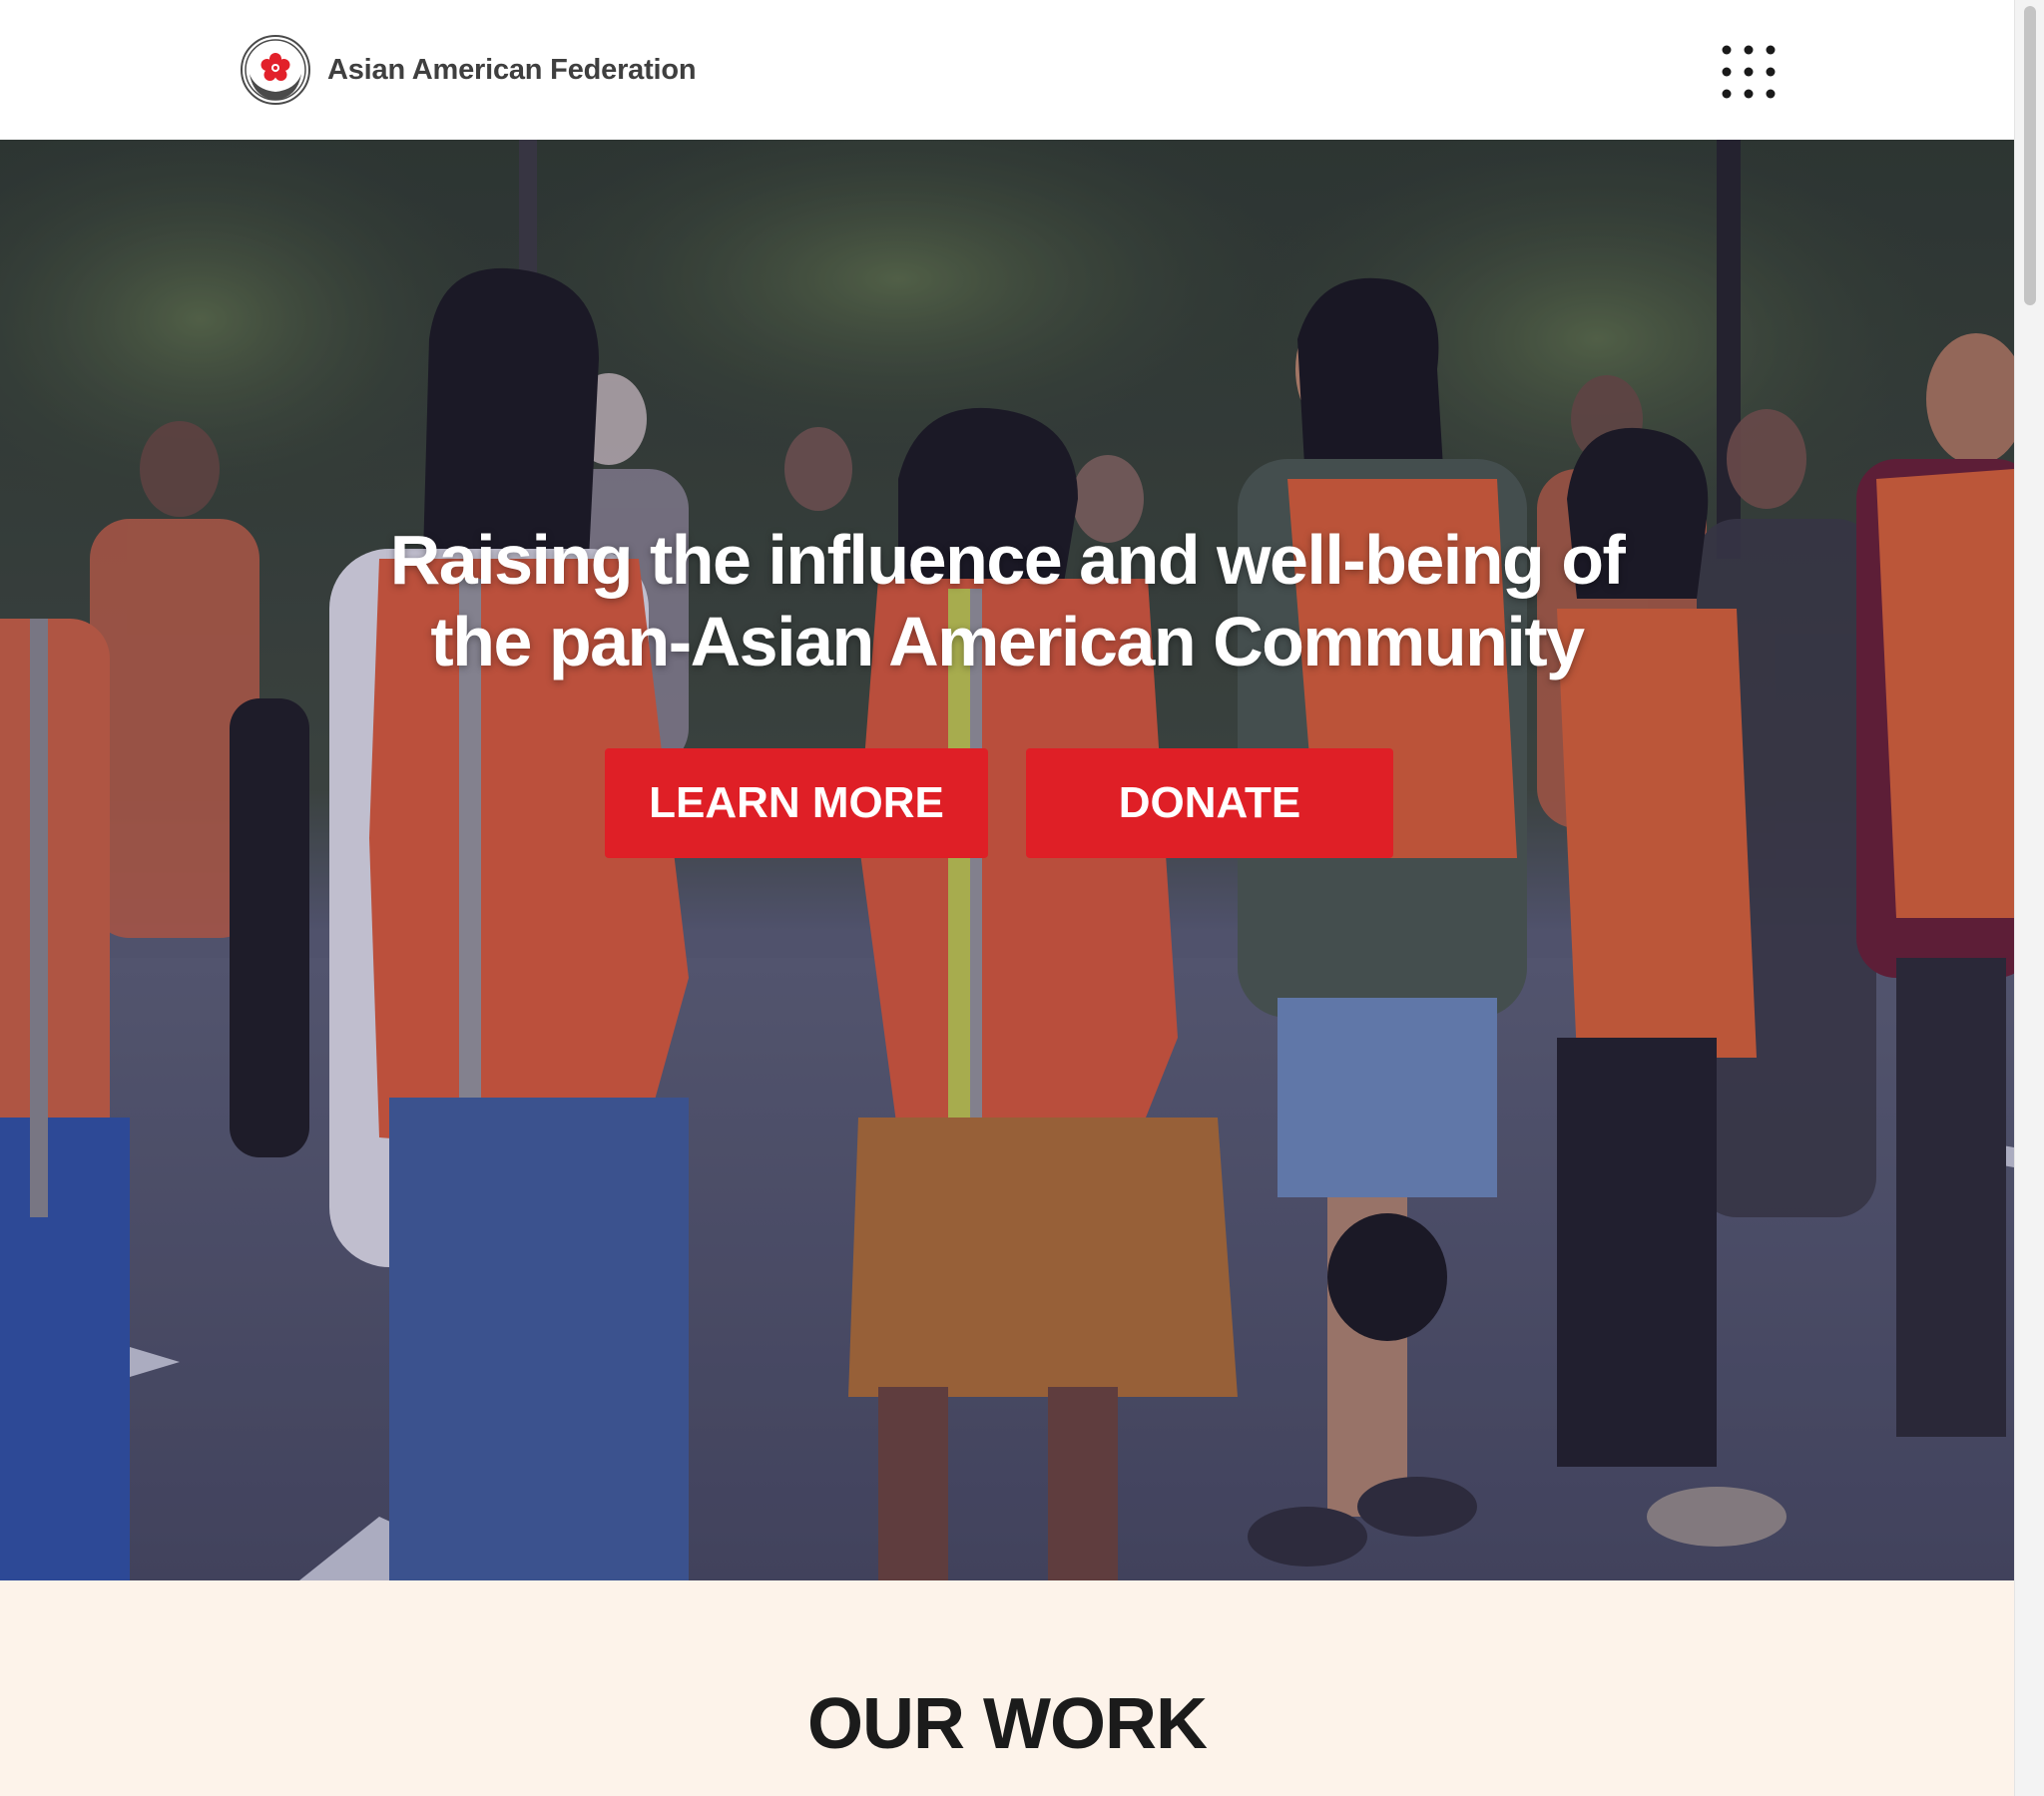 The image size is (2044, 1796). I want to click on grid-menu-icon, so click(1749, 72).